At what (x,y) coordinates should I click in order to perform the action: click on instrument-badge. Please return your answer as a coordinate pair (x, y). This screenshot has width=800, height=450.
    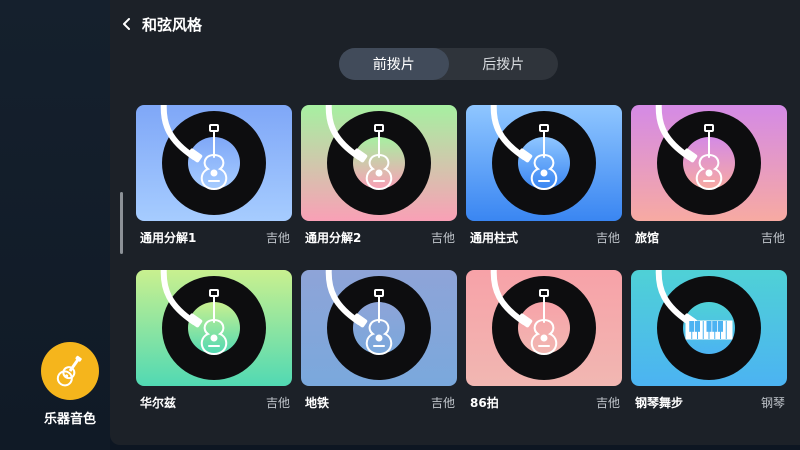
    Looking at the image, I should click on (70, 371).